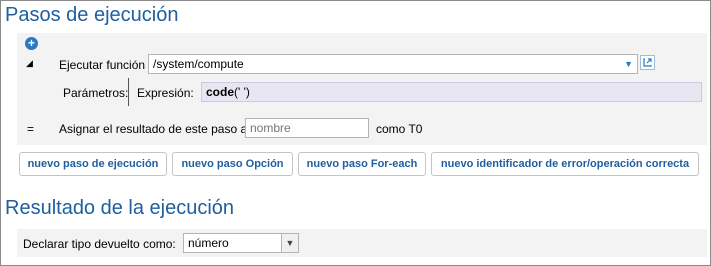 This screenshot has height=266, width=711. Describe the element at coordinates (647, 62) in the screenshot. I see `external-link-icon` at that location.